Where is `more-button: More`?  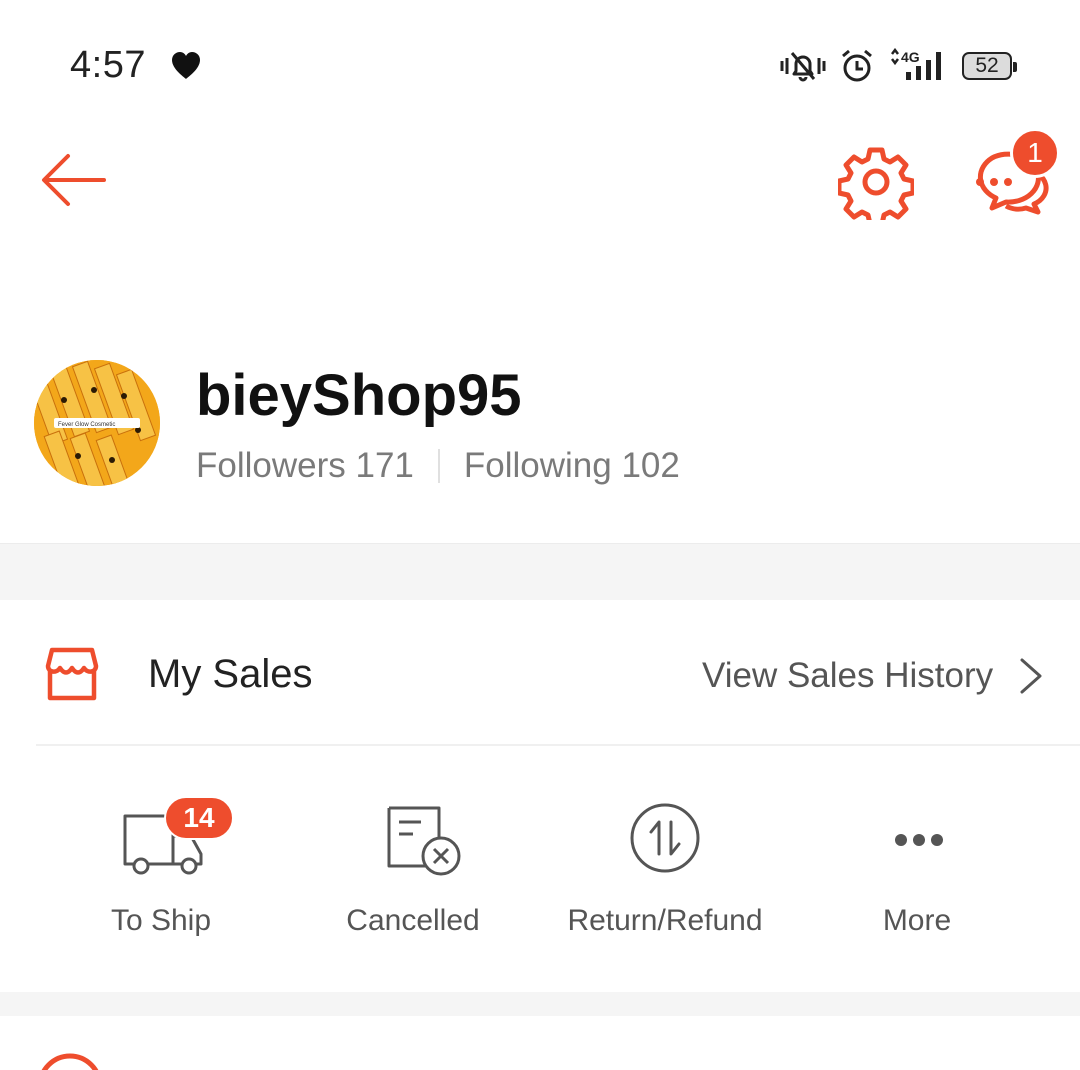
more-button: More is located at coordinates (917, 871).